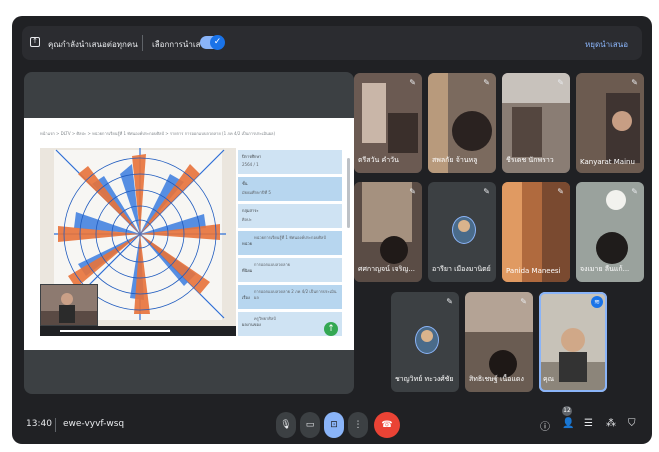 This screenshot has height=452, width=659. I want to click on participant-tile: ✎ Panida Maneesi, so click(536, 232).